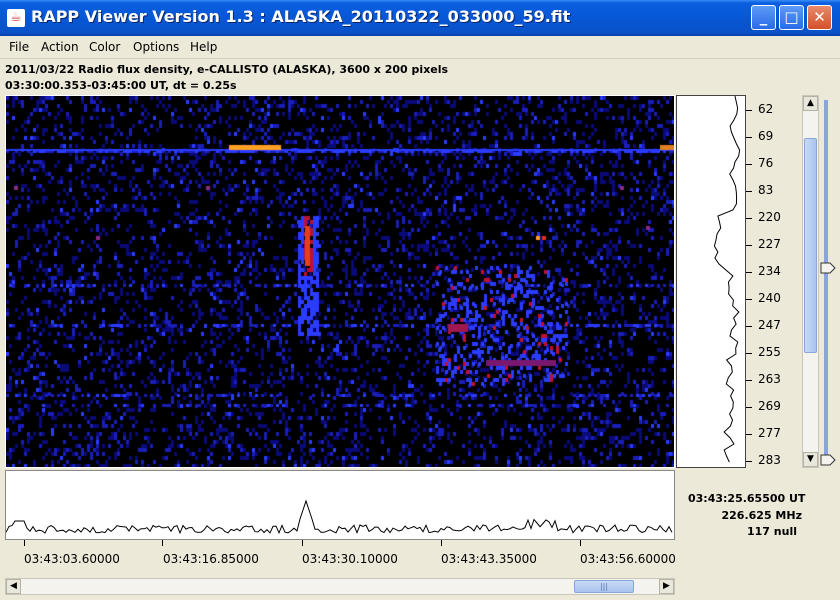 This screenshot has width=840, height=600. I want to click on frequency-axis: 62 69 76 83 220 227 234 240 247 255 263 269 277 283, so click(771, 281).